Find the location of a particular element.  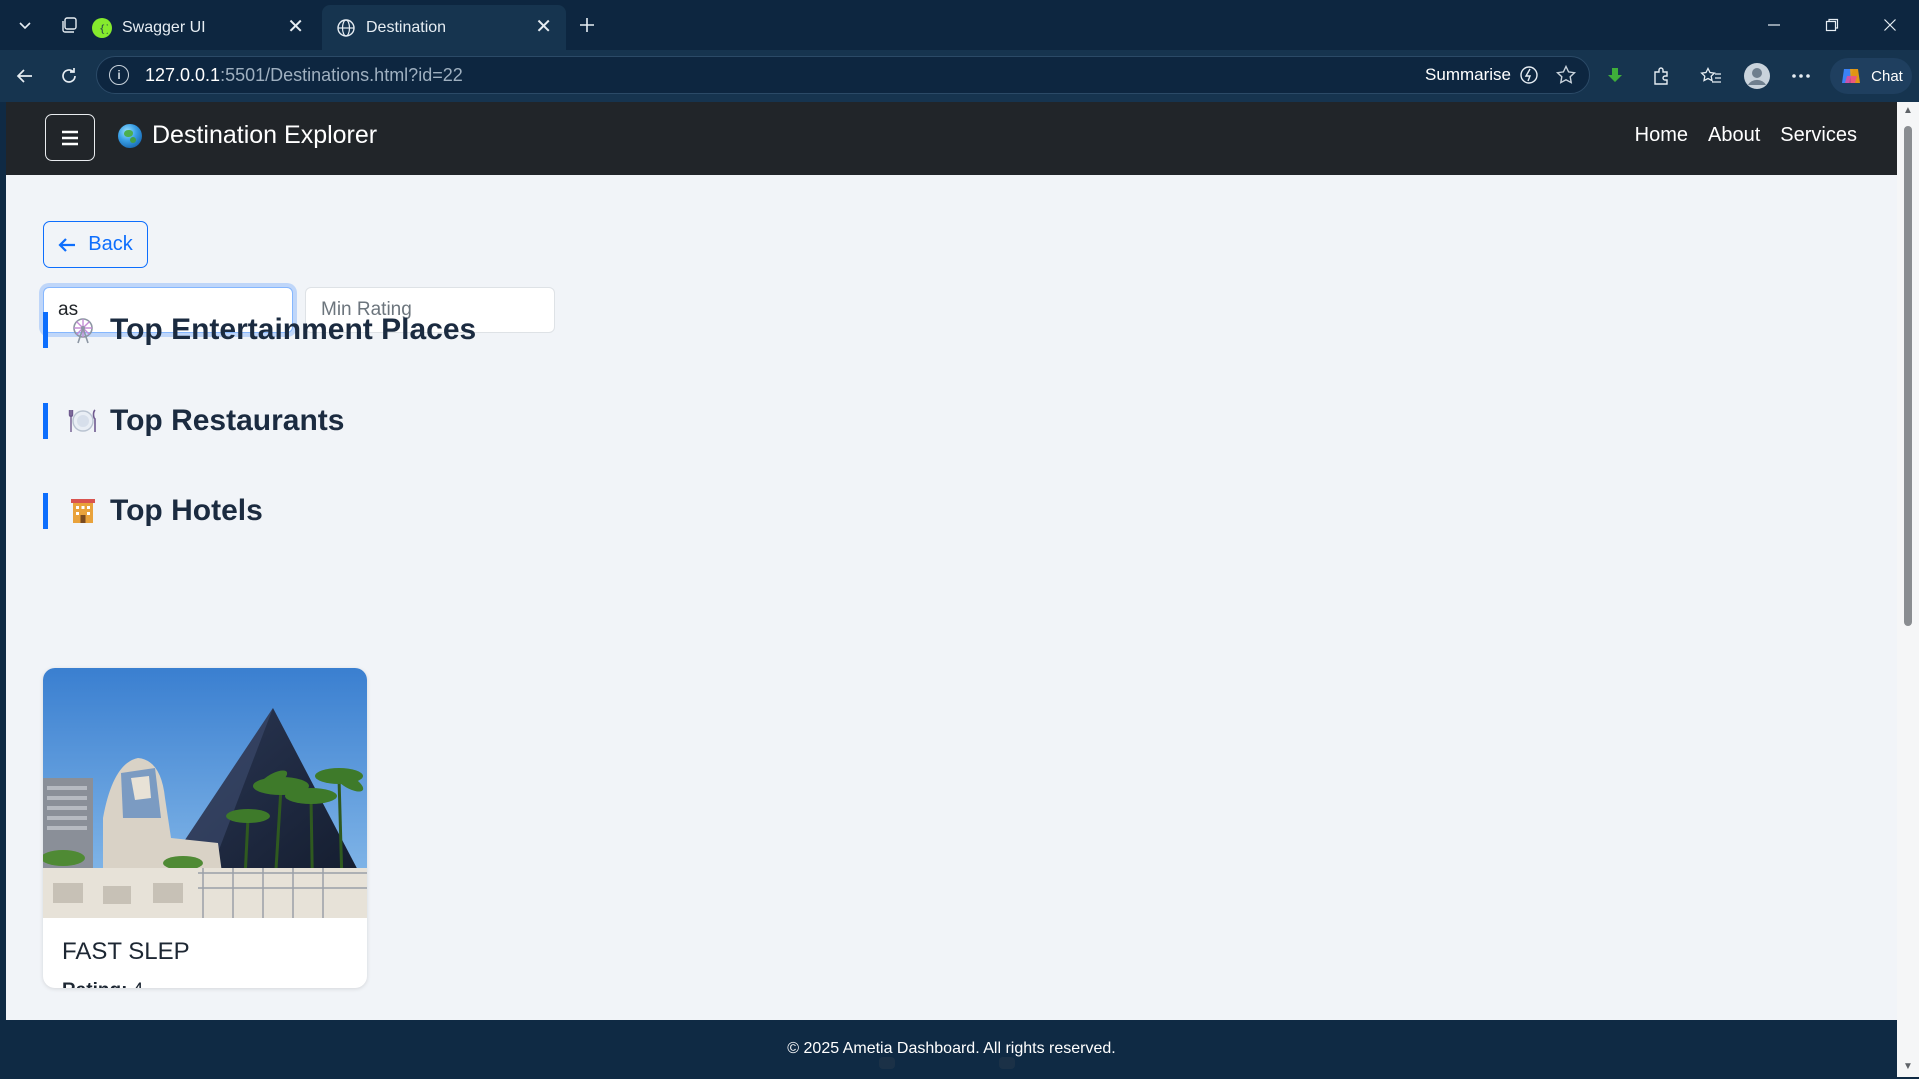

back-arrow-icon is located at coordinates (25, 76).